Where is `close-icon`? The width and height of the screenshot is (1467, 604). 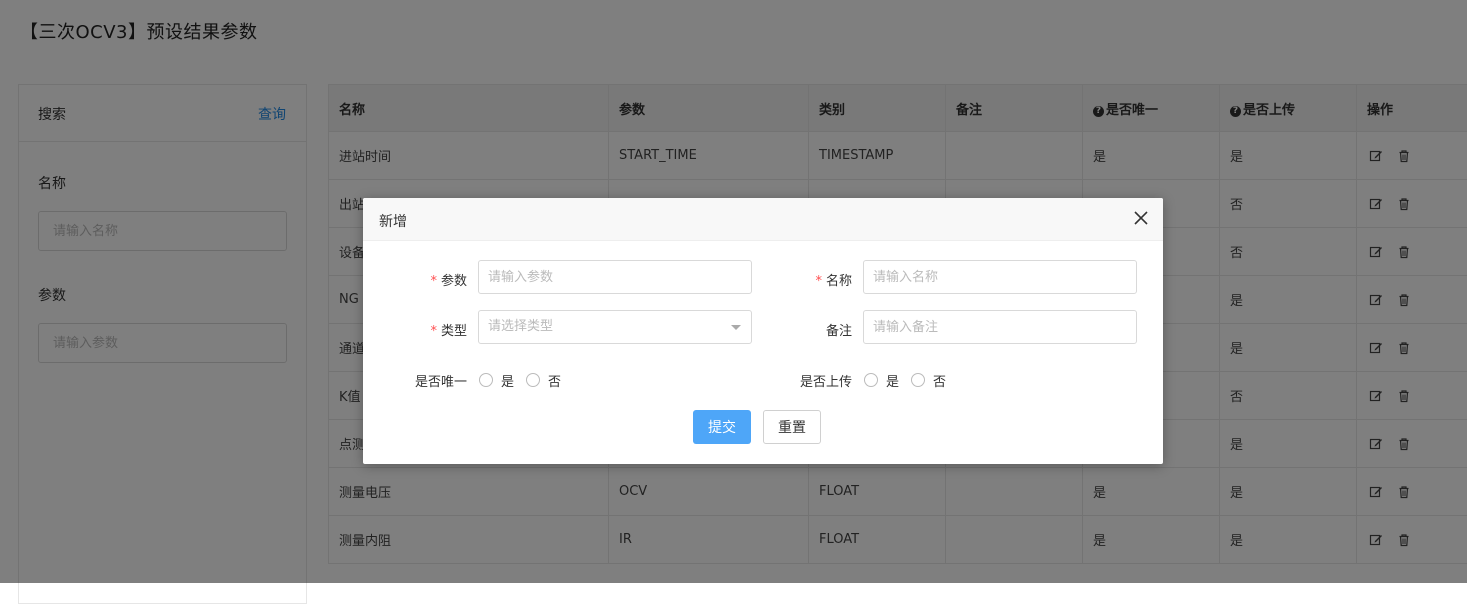
close-icon is located at coordinates (1141, 218).